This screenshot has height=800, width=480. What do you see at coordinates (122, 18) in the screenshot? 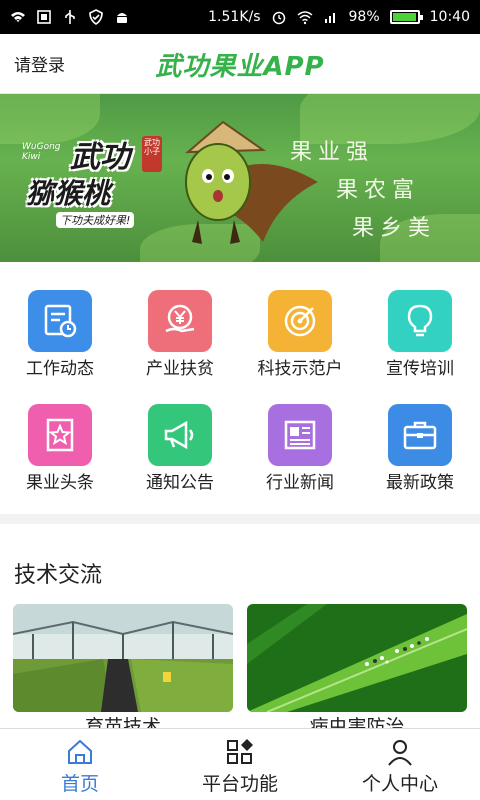
I see `android-icon` at bounding box center [122, 18].